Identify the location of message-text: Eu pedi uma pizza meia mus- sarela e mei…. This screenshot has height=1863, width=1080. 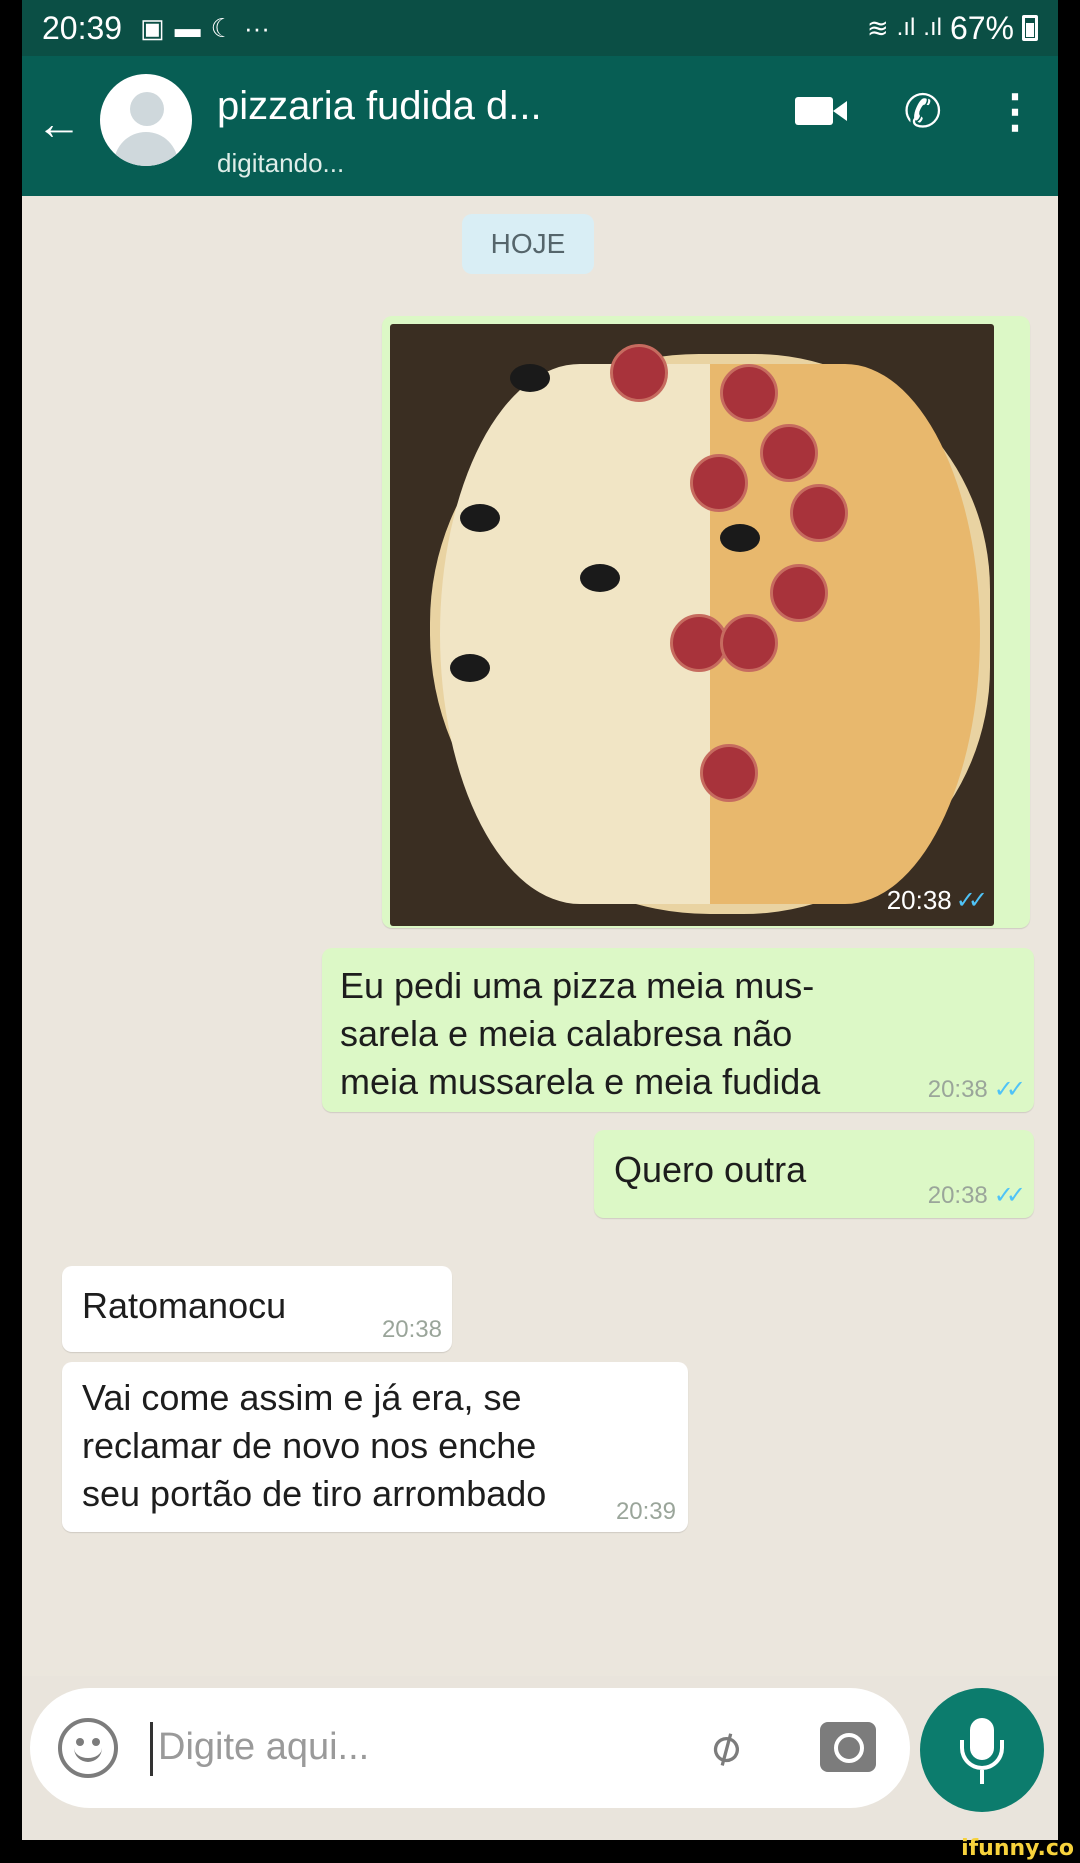
(620, 1034).